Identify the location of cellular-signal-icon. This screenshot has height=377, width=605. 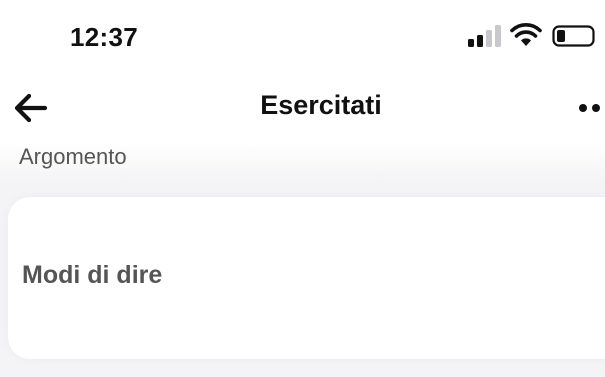
(484, 36).